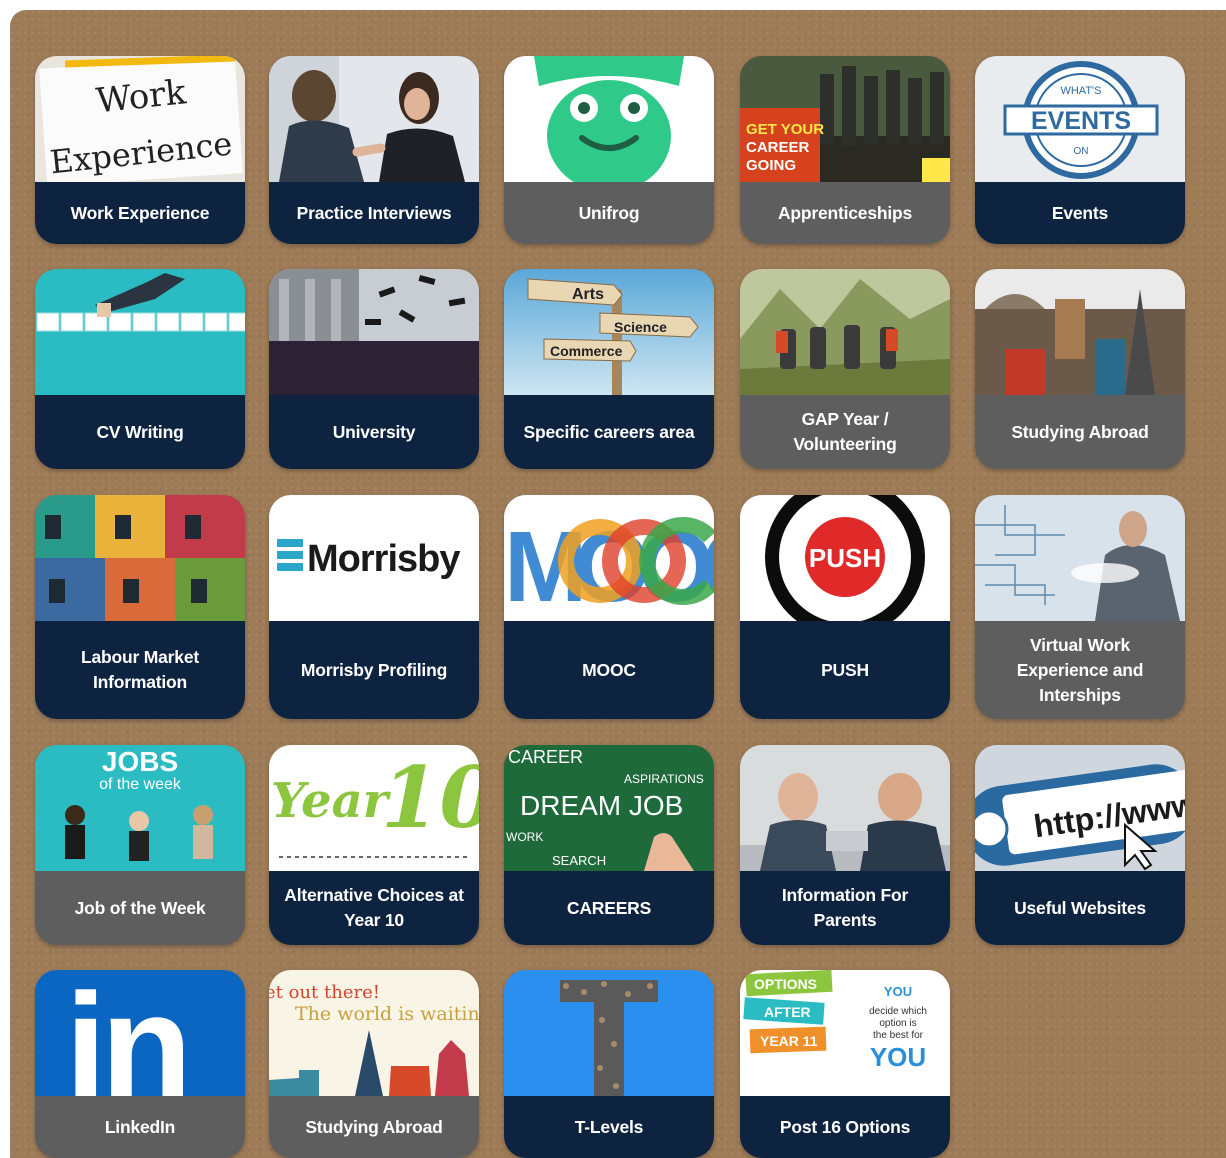 The width and height of the screenshot is (1226, 1158). I want to click on svg-text: et out there!, so click(324, 992).